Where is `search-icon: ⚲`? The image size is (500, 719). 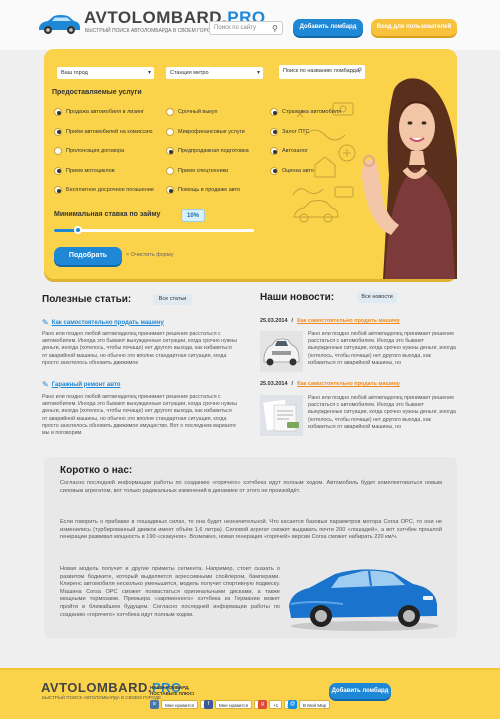
search-icon: ⚲ is located at coordinates (275, 28).